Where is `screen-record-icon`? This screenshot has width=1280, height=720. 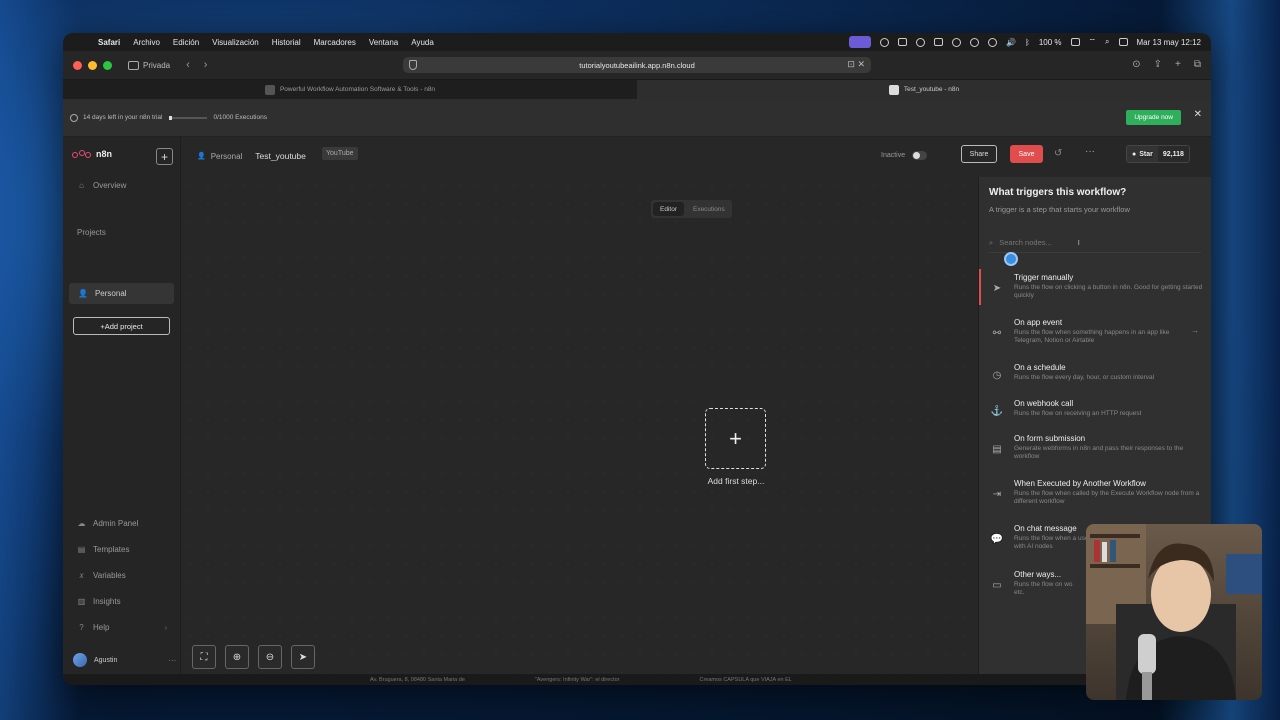
screen-record-icon is located at coordinates (860, 42).